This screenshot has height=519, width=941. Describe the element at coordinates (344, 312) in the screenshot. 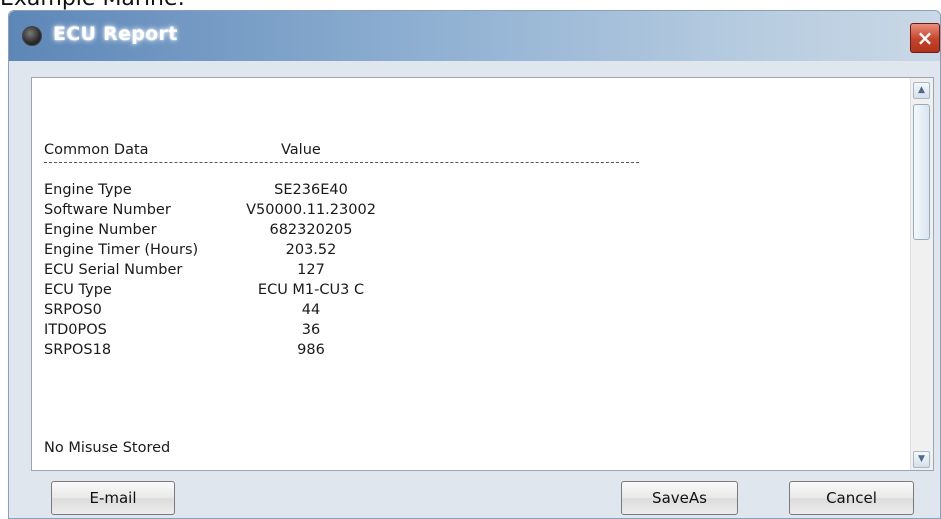

I see `report-row: SRPOS0 44` at that location.